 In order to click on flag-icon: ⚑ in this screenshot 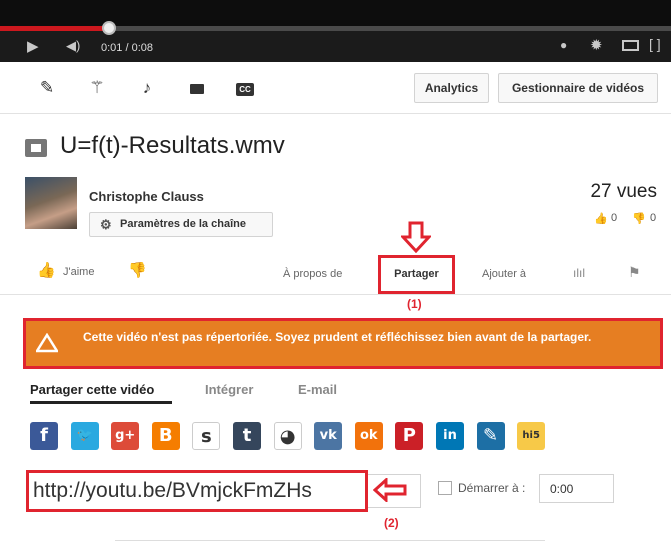, I will do `click(634, 272)`.